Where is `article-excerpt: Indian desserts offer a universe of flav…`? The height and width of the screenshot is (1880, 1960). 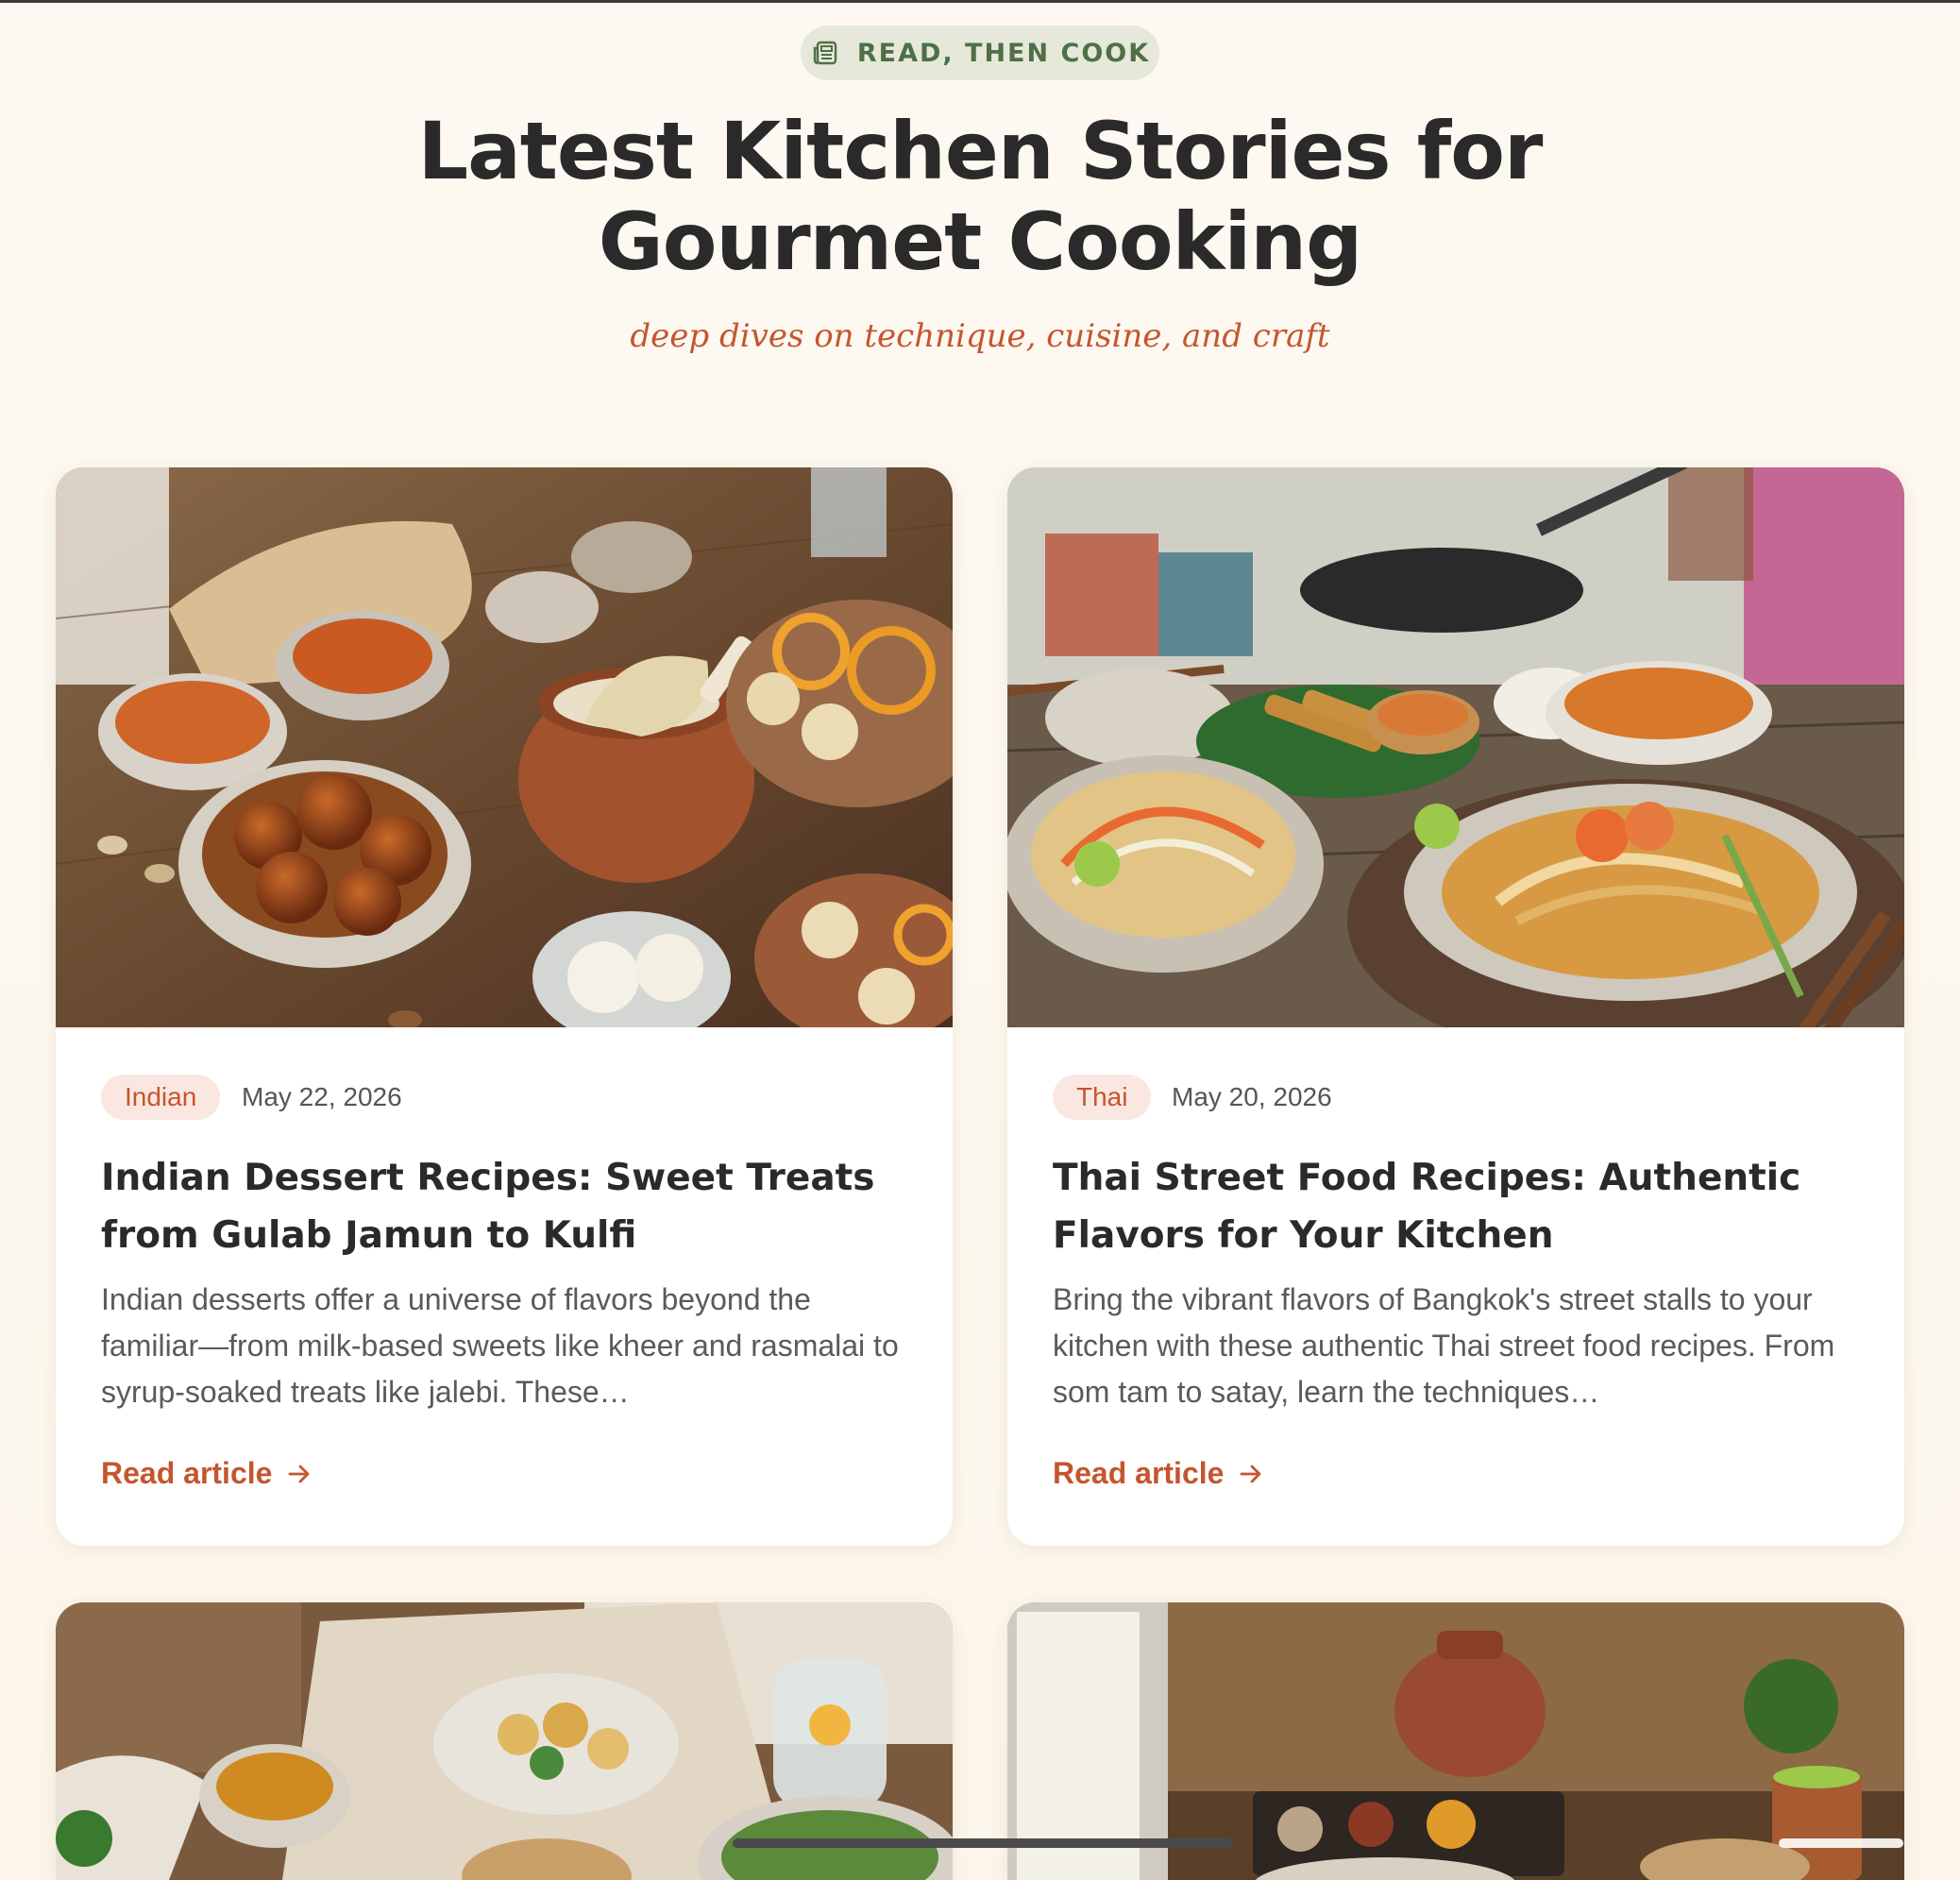
article-excerpt: Indian desserts offer a universe of flav… is located at coordinates (500, 1345).